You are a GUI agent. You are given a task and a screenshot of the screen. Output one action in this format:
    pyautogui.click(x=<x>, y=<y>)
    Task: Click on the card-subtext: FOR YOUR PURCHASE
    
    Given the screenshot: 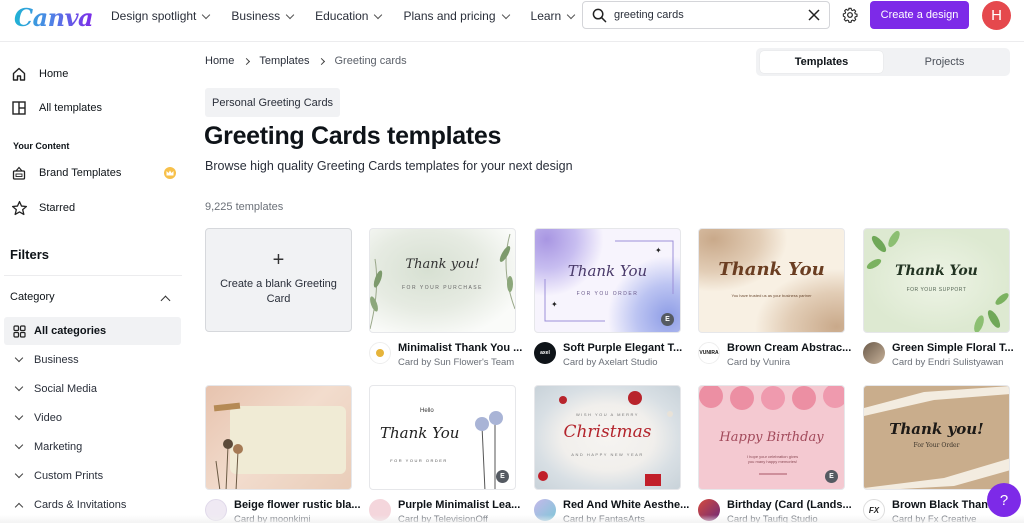 What is the action you would take?
    pyautogui.click(x=442, y=288)
    